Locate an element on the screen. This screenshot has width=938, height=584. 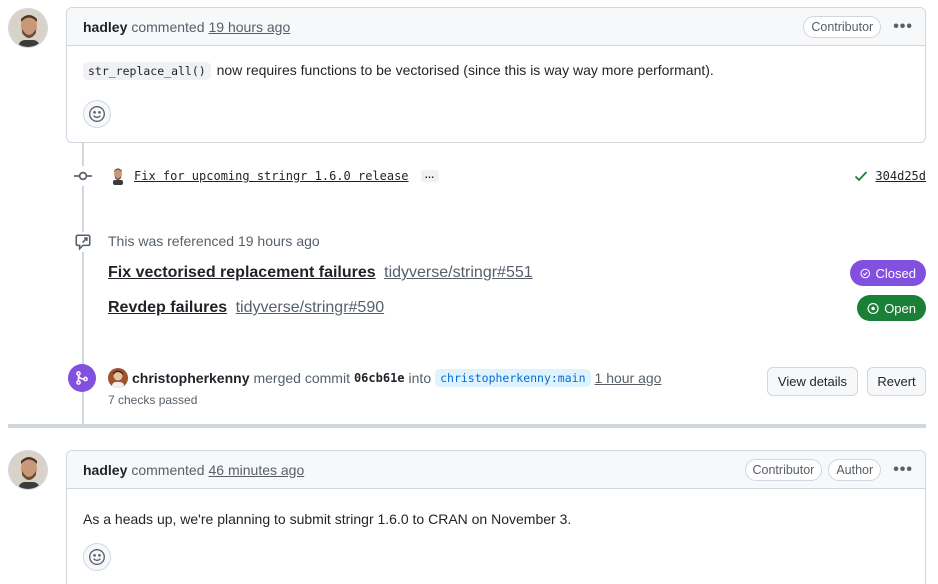
commit-sha-link: 304d25d is located at coordinates (900, 176).